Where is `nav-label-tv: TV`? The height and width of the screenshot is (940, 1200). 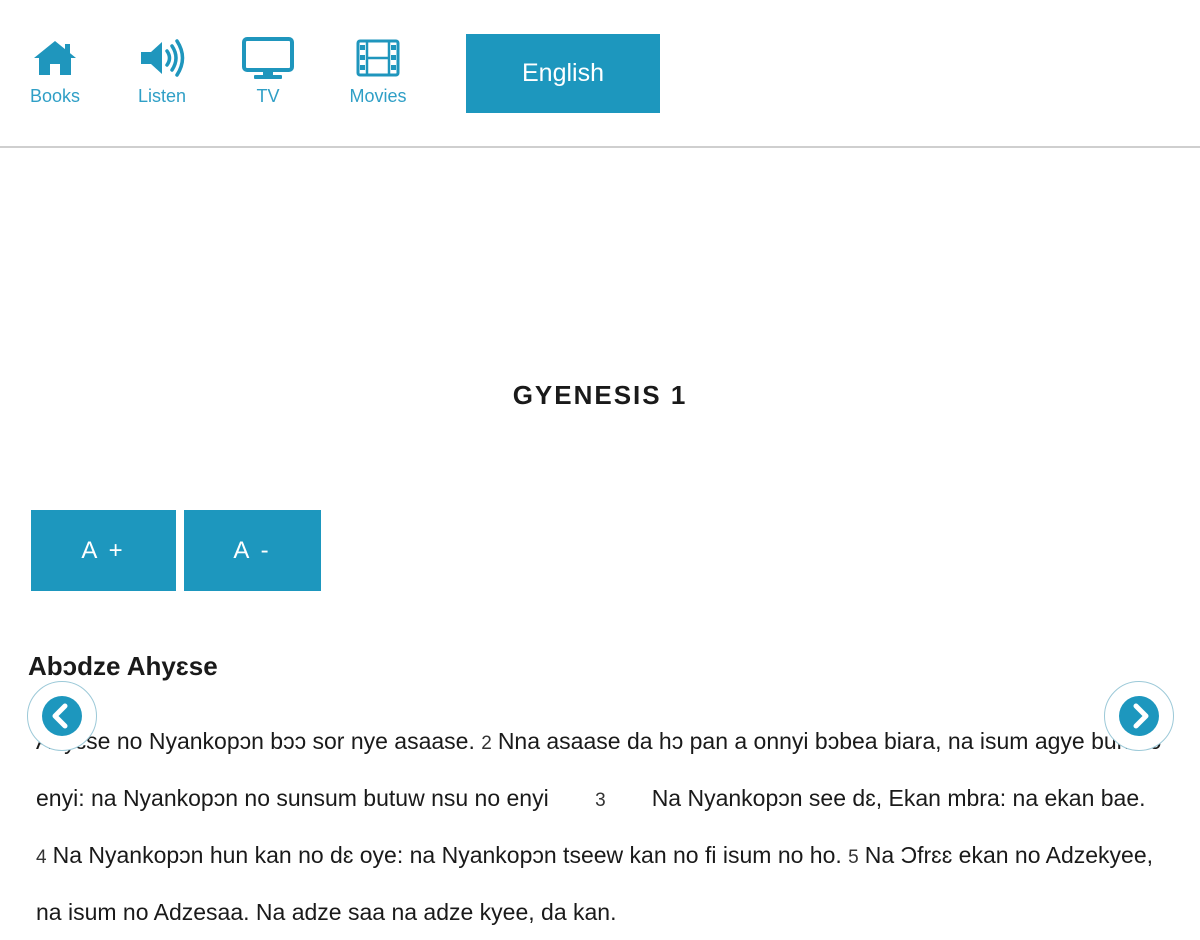
nav-label-tv: TV is located at coordinates (268, 96).